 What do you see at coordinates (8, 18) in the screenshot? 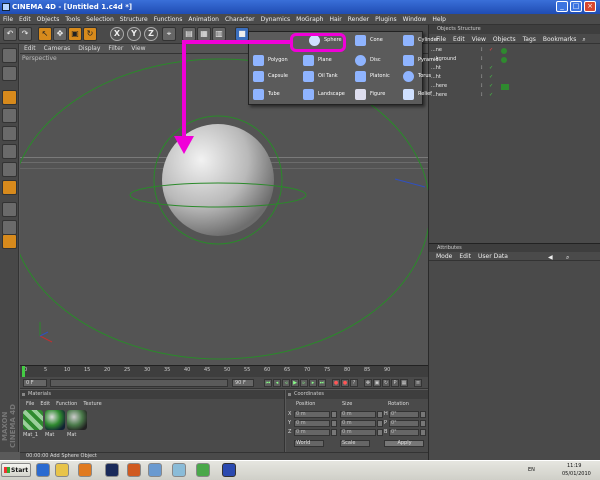
I see `menu-file: File` at bounding box center [8, 18].